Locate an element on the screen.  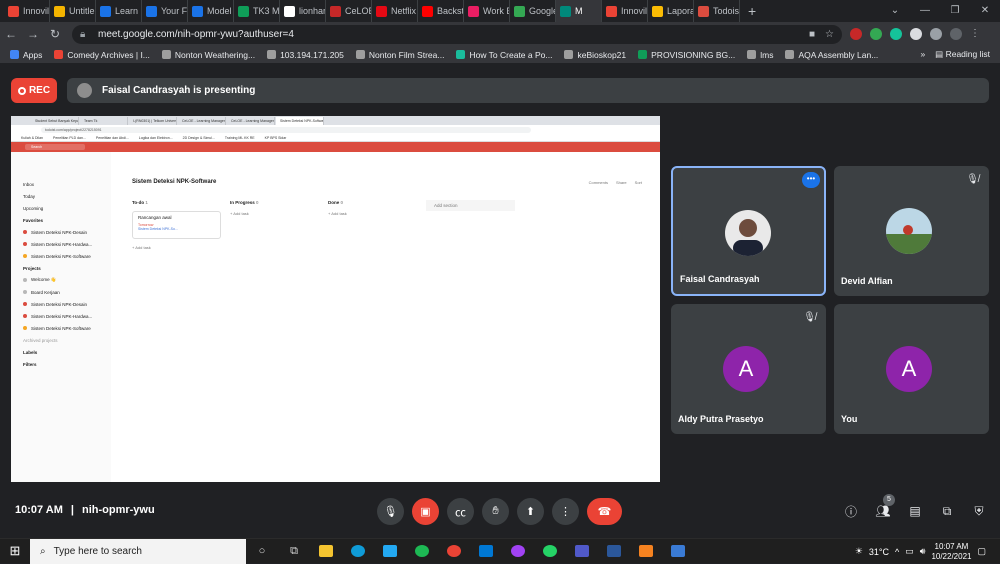
people-button: 👥︎ 5 is located at coordinates (883, 509).